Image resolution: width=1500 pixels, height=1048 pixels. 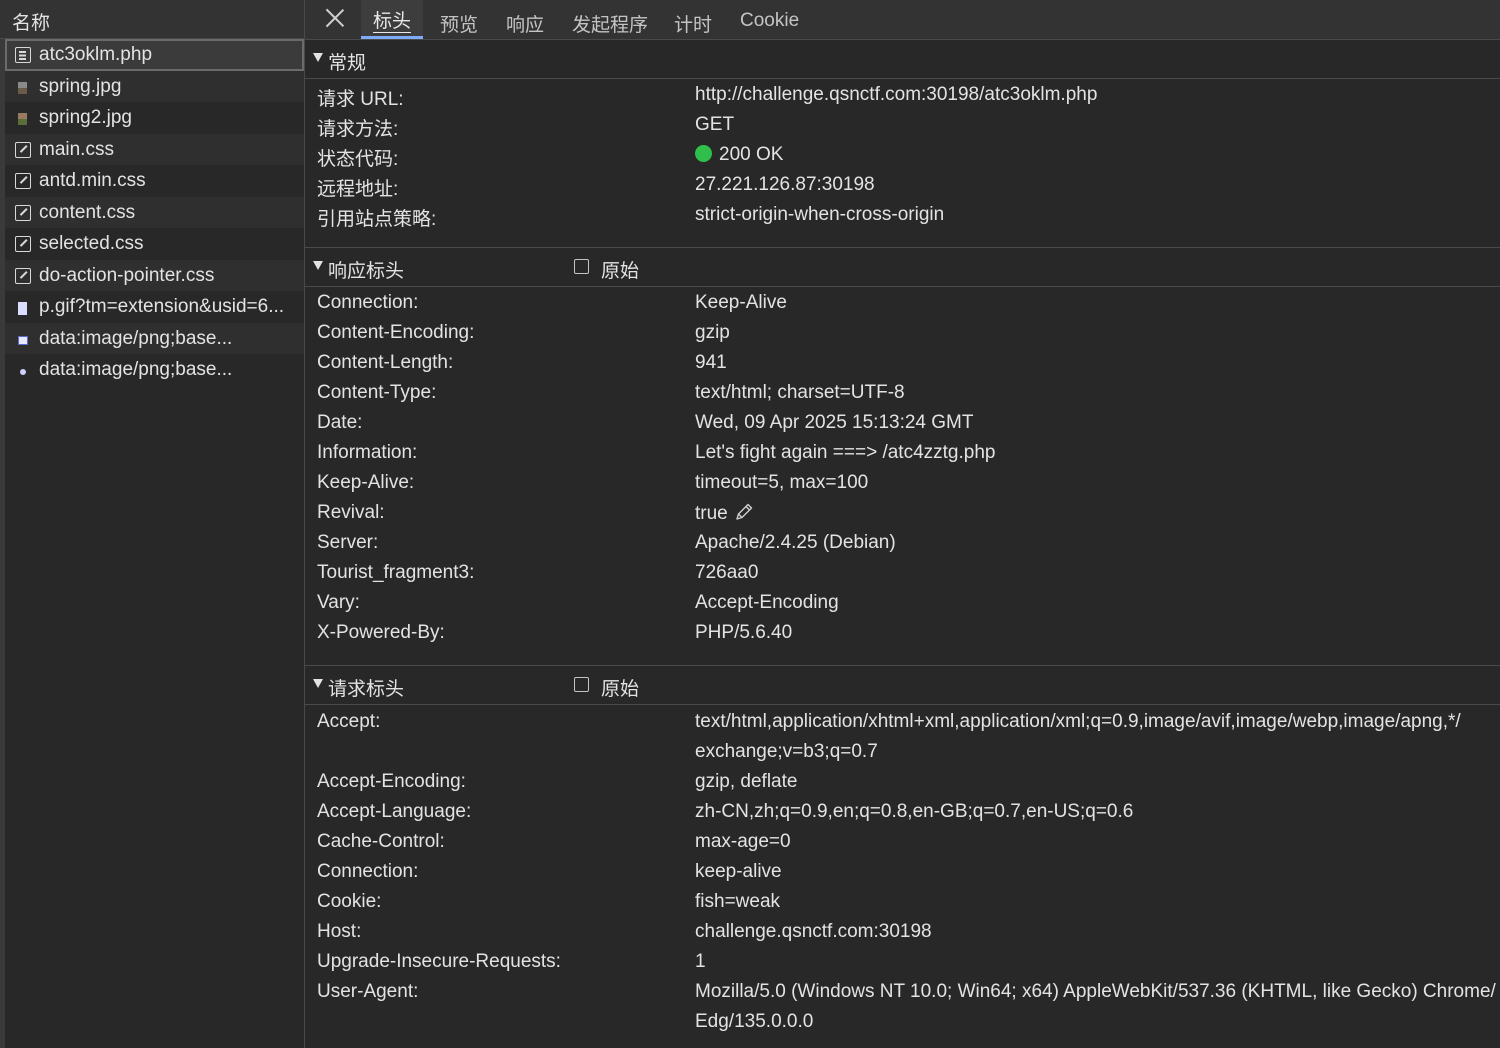 I want to click on tab-label: 标头, so click(x=392, y=22).